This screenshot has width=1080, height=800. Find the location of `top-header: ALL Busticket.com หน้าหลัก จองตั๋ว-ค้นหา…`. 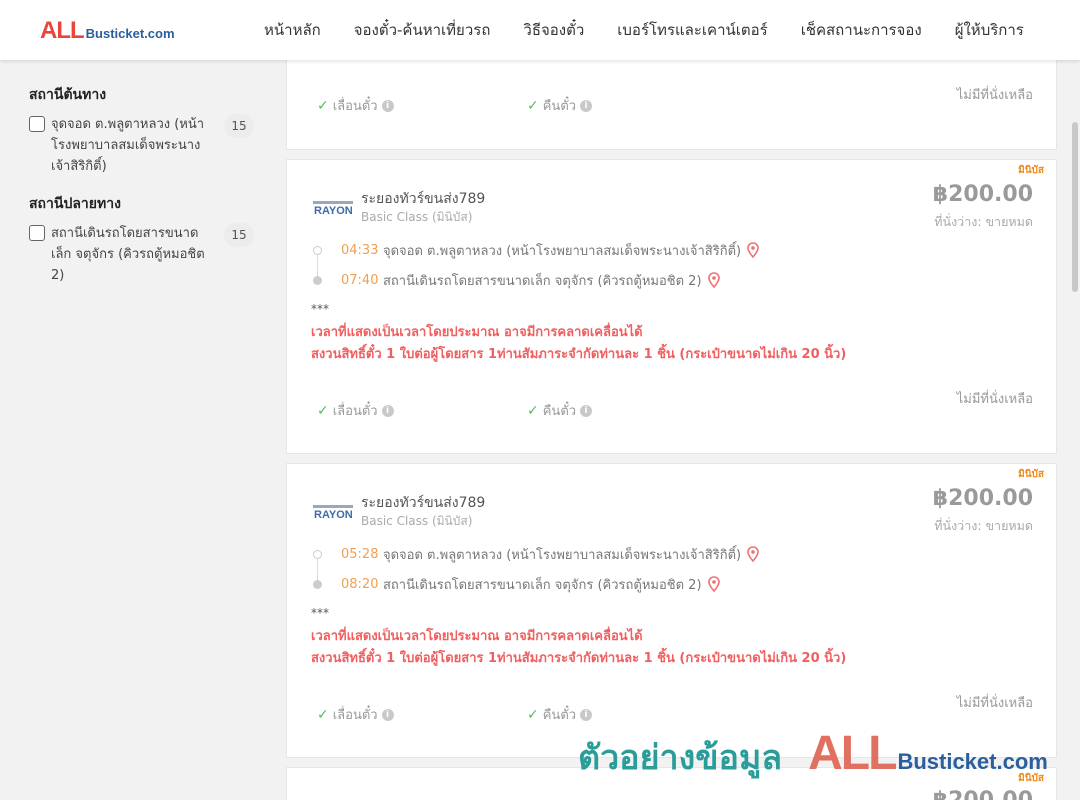

top-header: ALL Busticket.com หน้าหลัก จองตั๋ว-ค้นหา… is located at coordinates (540, 30).